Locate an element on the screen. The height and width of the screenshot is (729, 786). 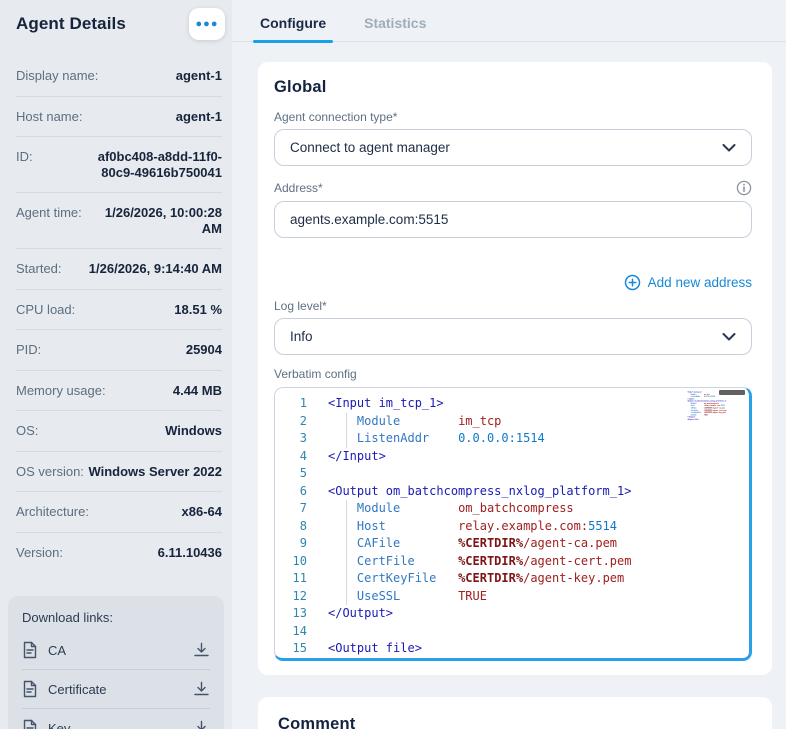
agent-property-row: OS version: Windows Server 2022 is located at coordinates (119, 471).